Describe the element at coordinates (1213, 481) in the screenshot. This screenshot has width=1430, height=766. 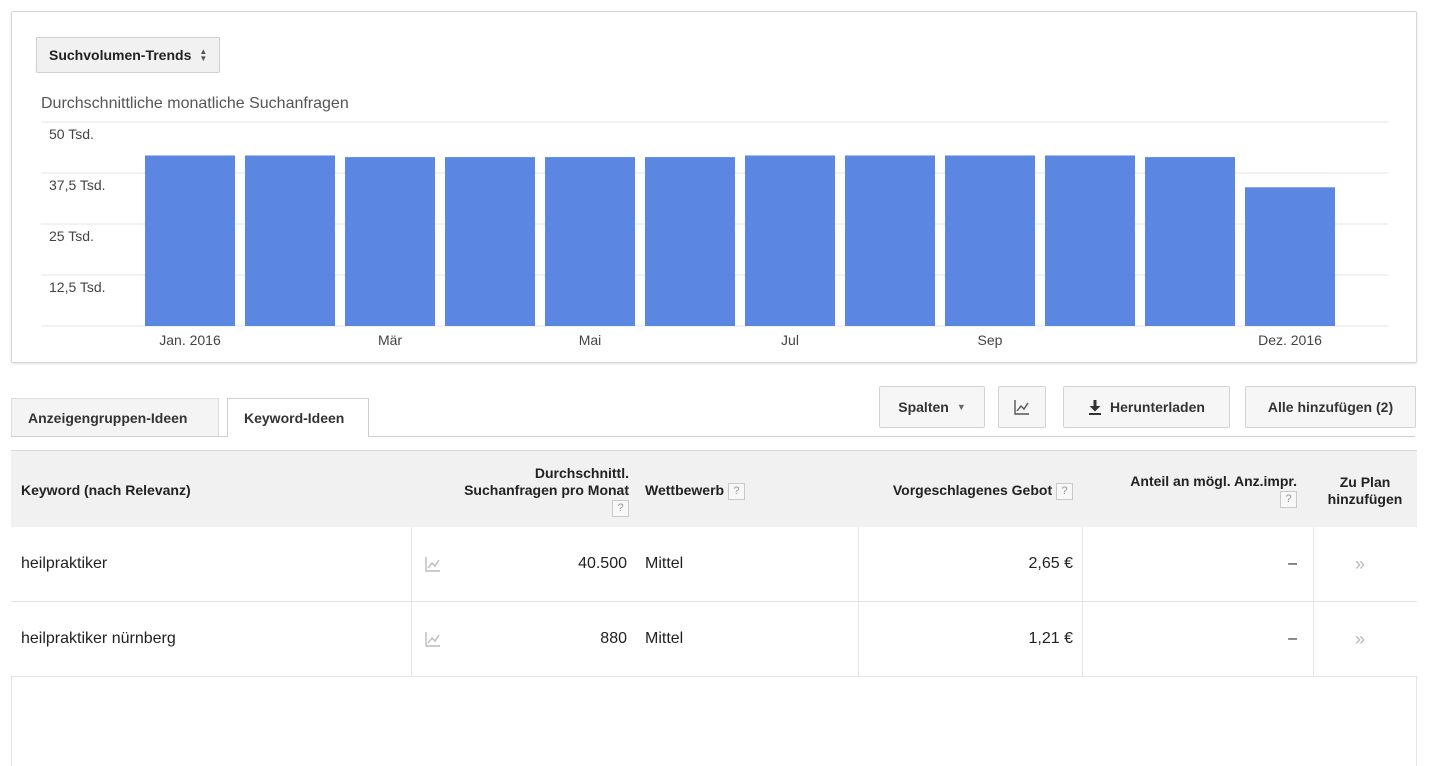
I see `header-impr-share-label: Anteil an mögl. Anz.impr.` at that location.